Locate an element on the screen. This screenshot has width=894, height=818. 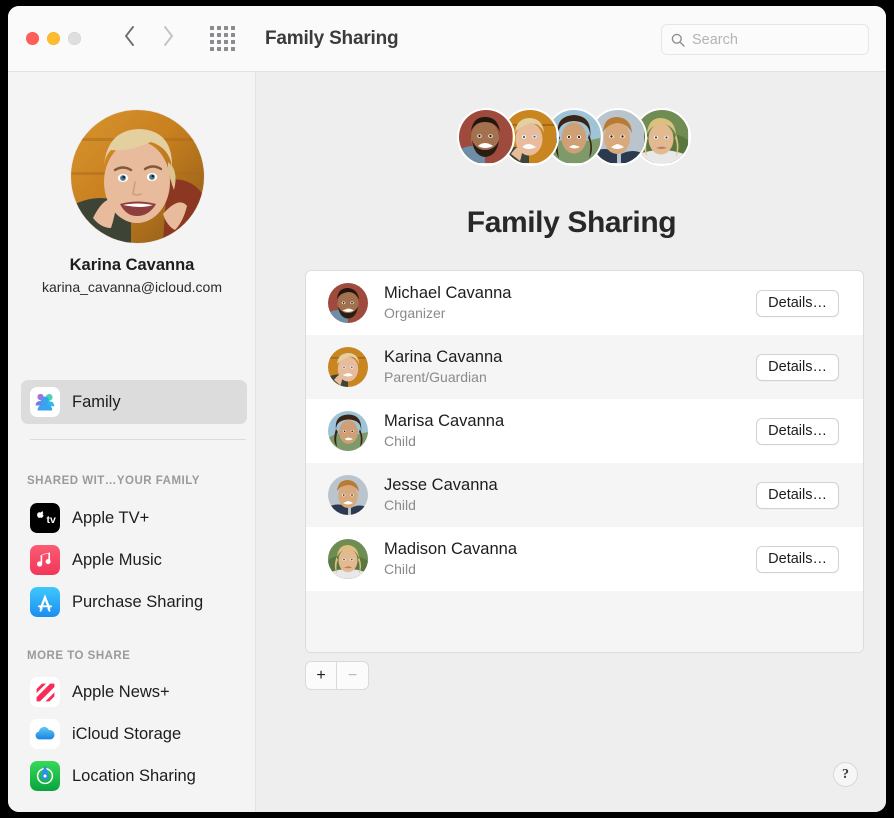
sidebar-section-header-shared: SHARED WIT…YOUR FAMILY is located at coordinates (113, 481).